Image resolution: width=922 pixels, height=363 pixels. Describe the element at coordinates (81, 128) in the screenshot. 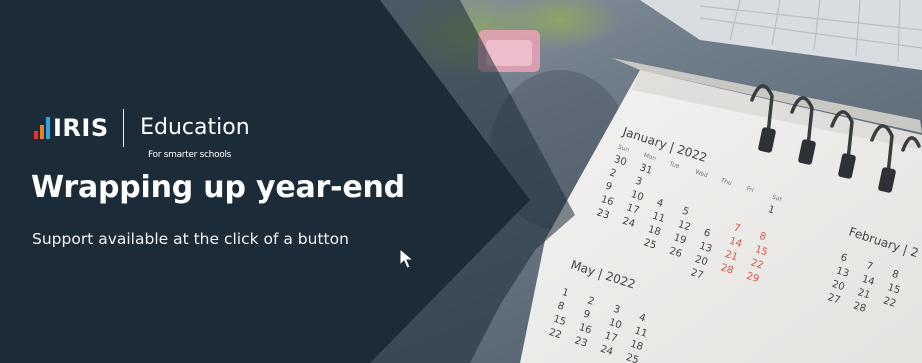

I see `brand-name: IRIS` at that location.